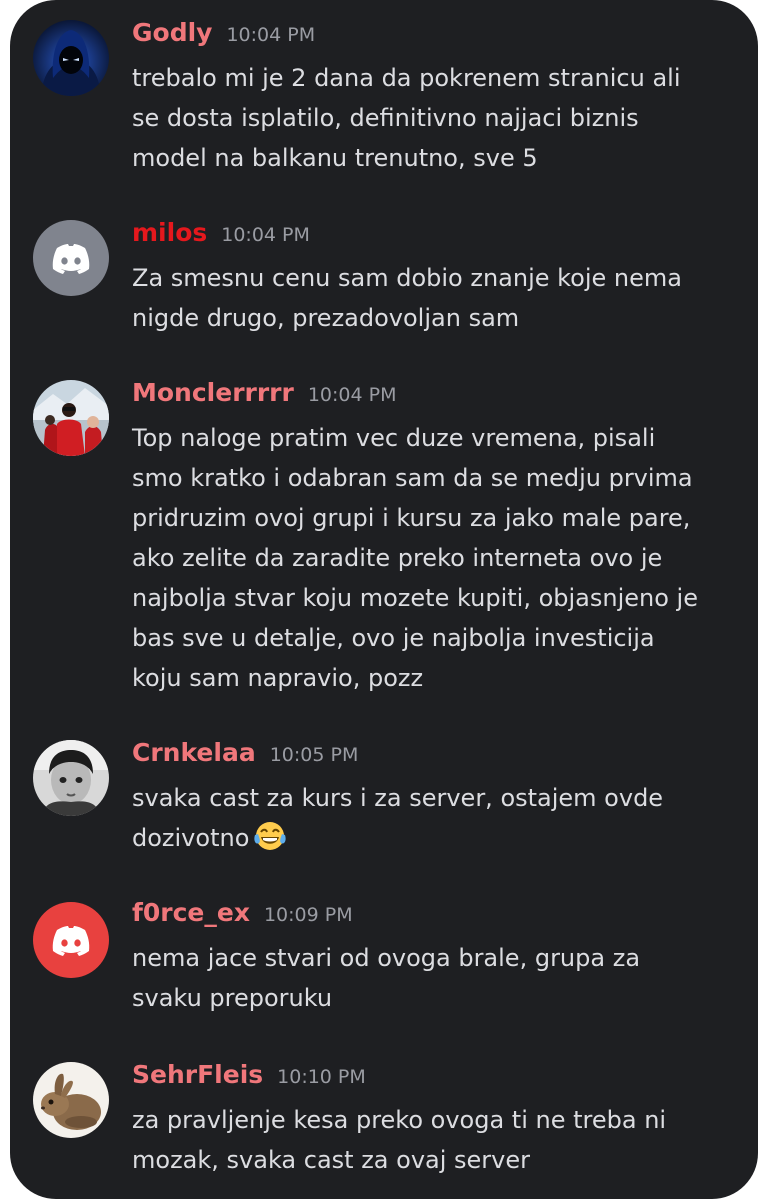  Describe the element at coordinates (308, 915) in the screenshot. I see `timestamp: 10:09 PM` at that location.